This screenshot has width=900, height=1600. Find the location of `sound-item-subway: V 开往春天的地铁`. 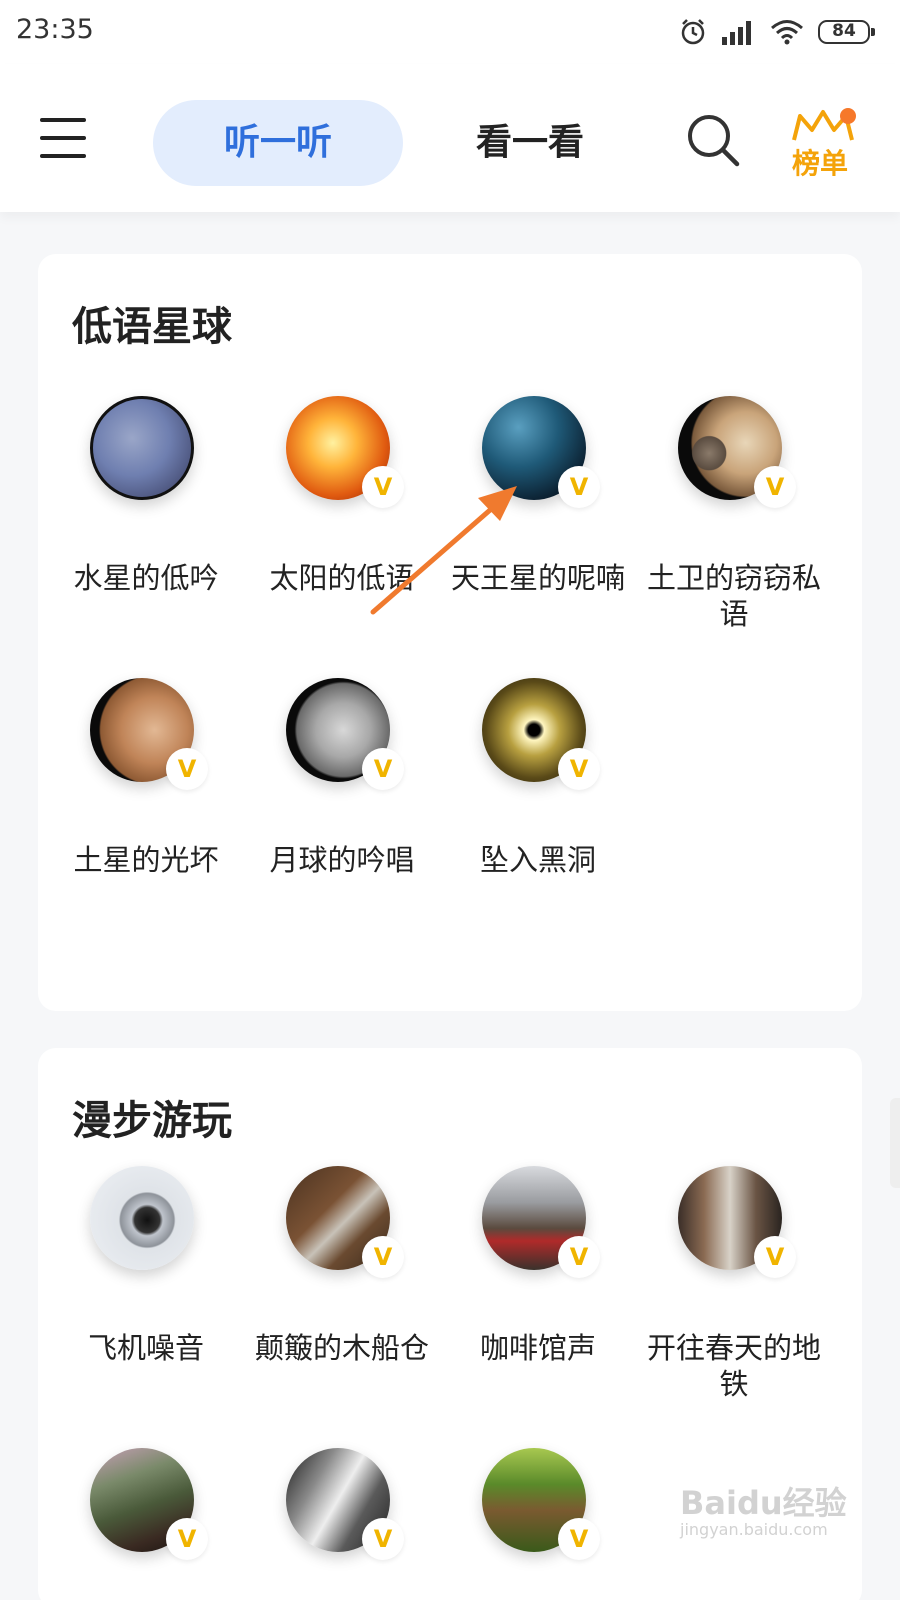

sound-item-subway: V 开往春天的地铁 is located at coordinates (734, 1284).